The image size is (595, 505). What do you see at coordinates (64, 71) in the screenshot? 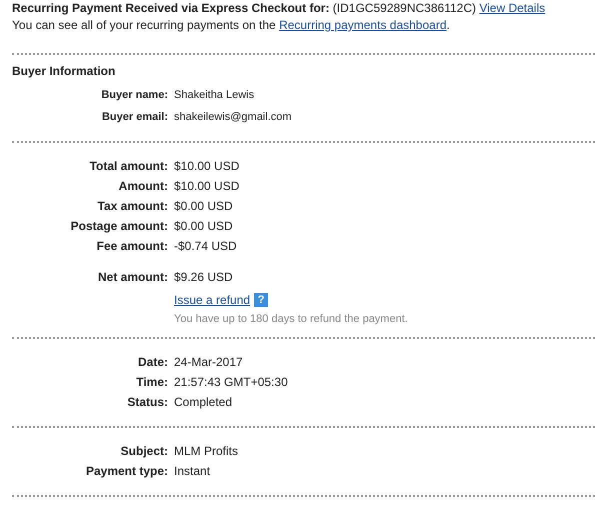
I see `section-title: Buyer Information` at bounding box center [64, 71].